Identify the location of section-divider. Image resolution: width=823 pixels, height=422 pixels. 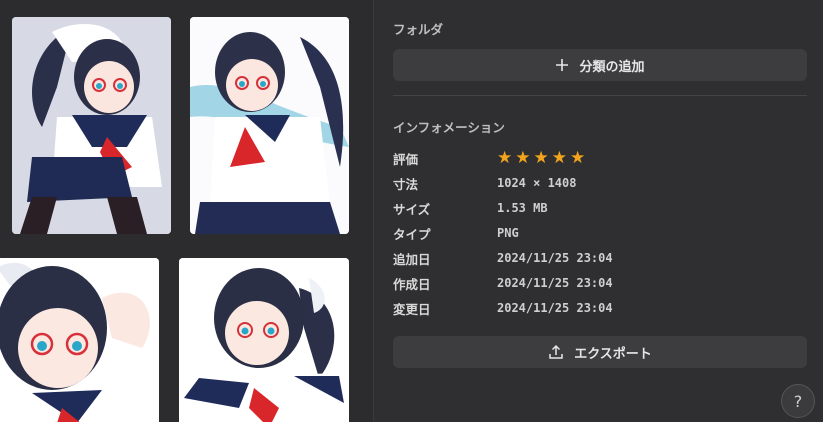
(600, 95).